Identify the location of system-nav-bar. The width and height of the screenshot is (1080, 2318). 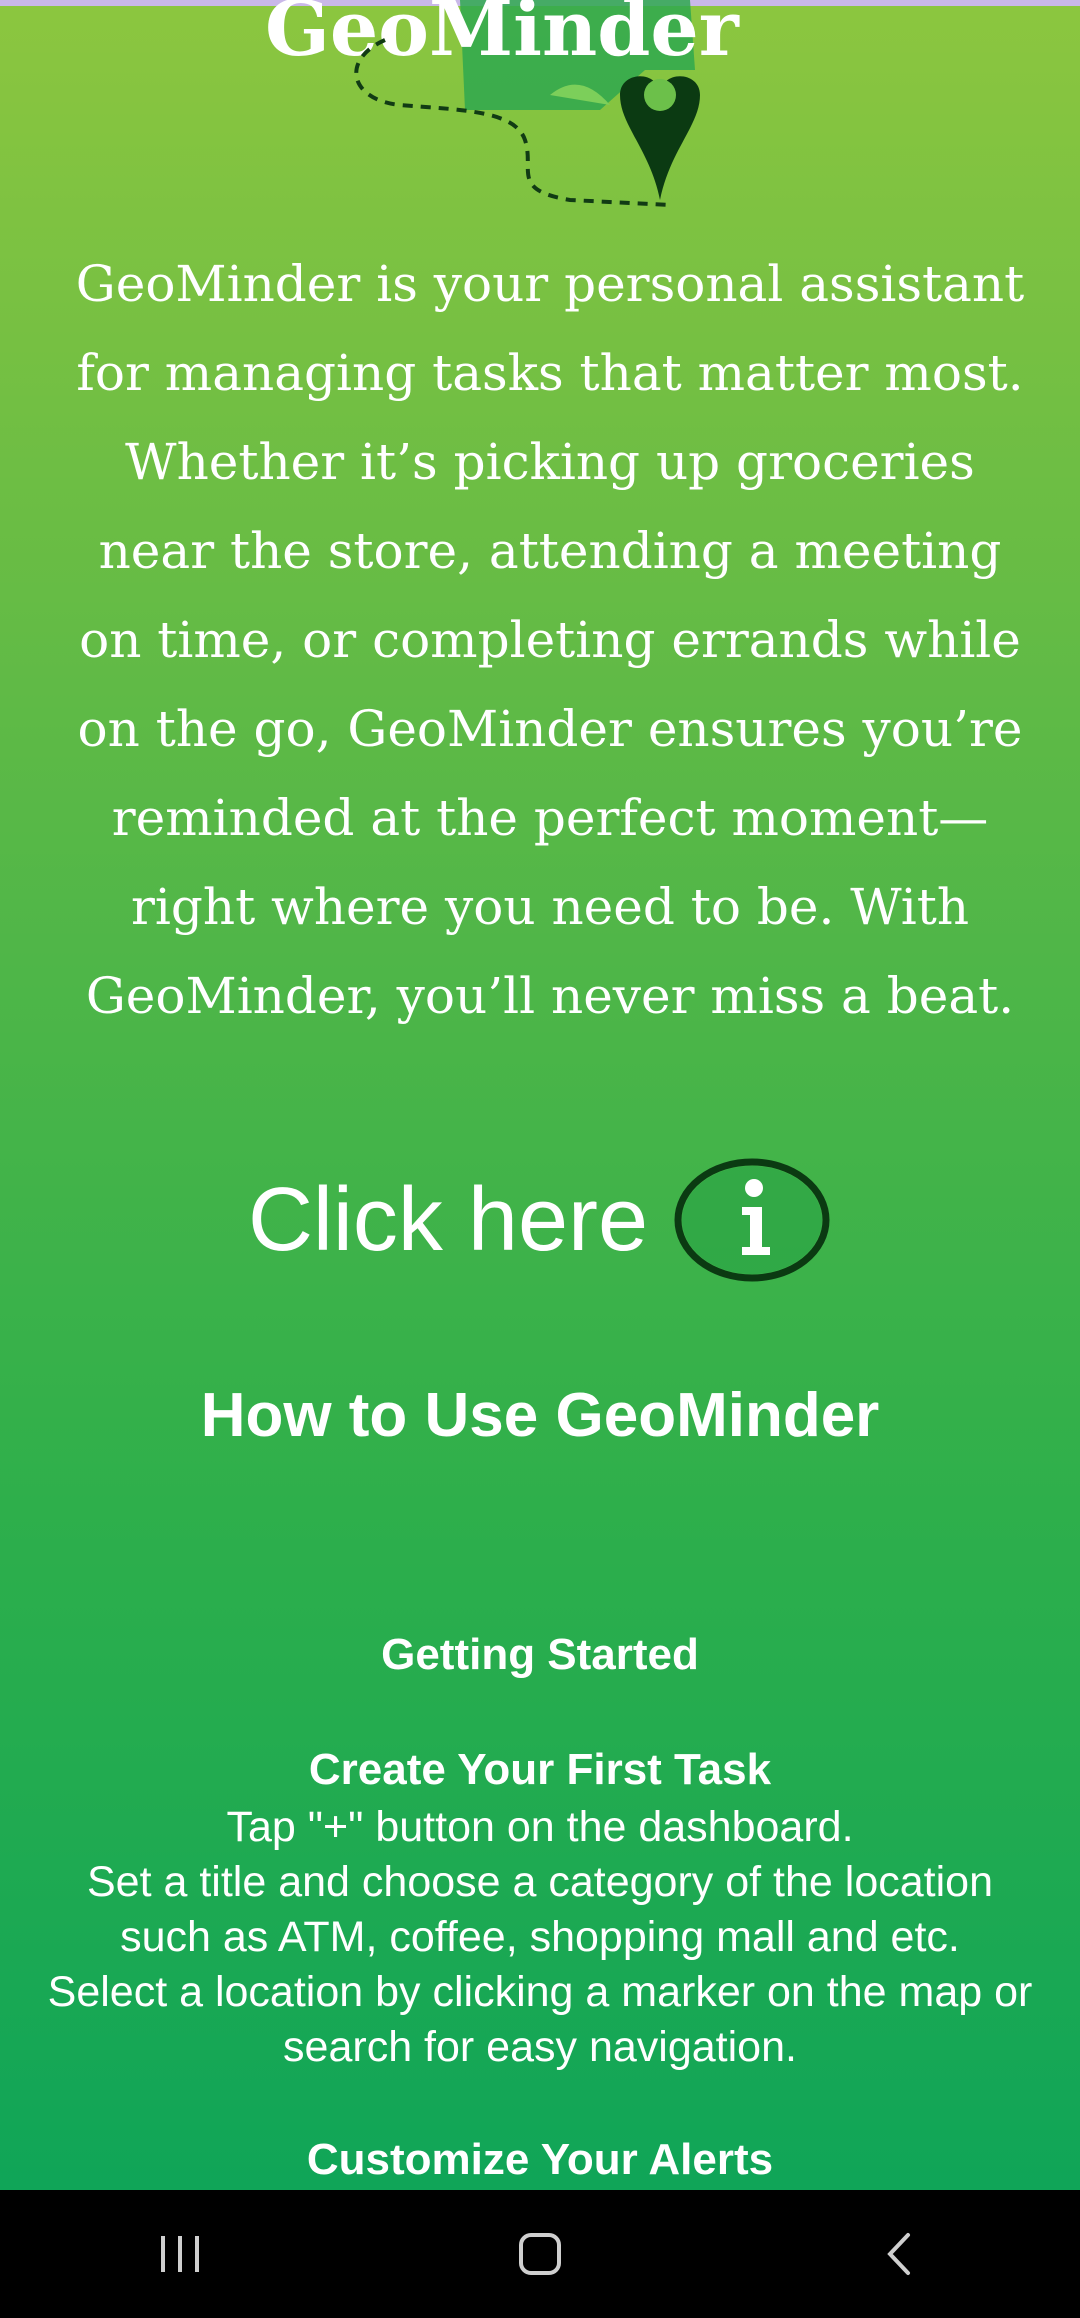
(540, 2254).